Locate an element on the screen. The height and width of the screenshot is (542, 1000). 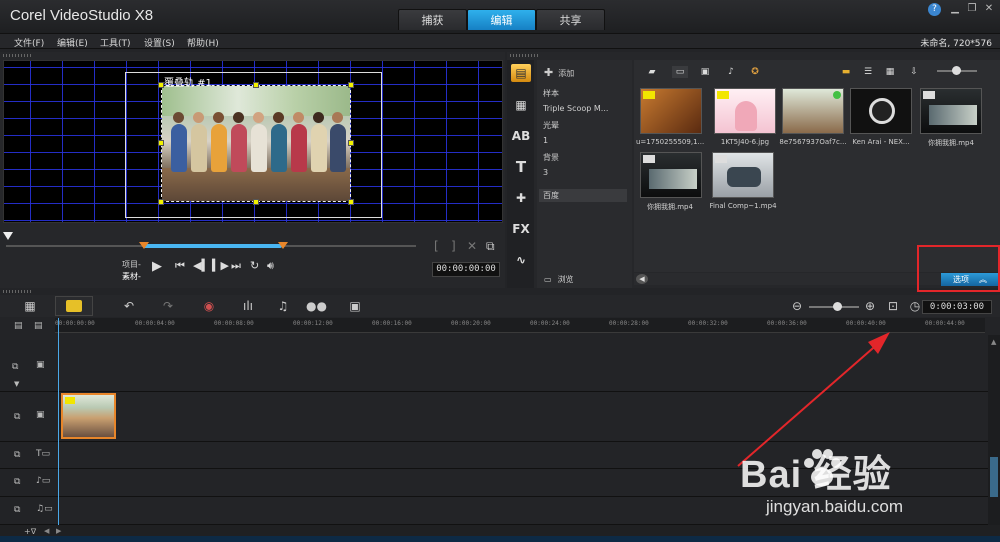
close-icon: ✕ is located at coordinates (989, 9).